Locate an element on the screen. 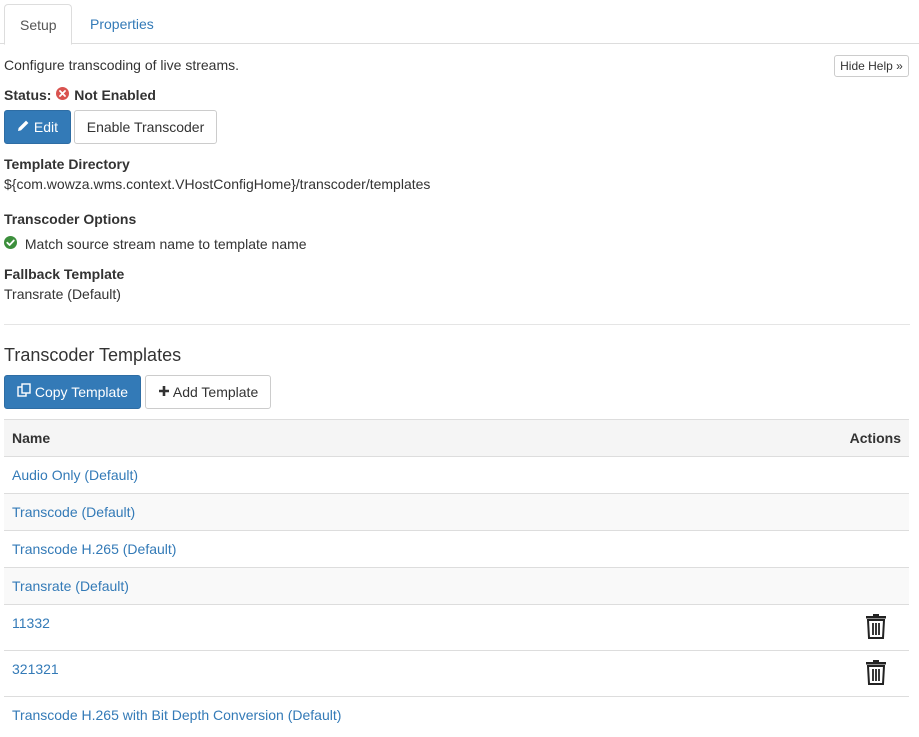  copy-template-label: Copy Template is located at coordinates (81, 392).